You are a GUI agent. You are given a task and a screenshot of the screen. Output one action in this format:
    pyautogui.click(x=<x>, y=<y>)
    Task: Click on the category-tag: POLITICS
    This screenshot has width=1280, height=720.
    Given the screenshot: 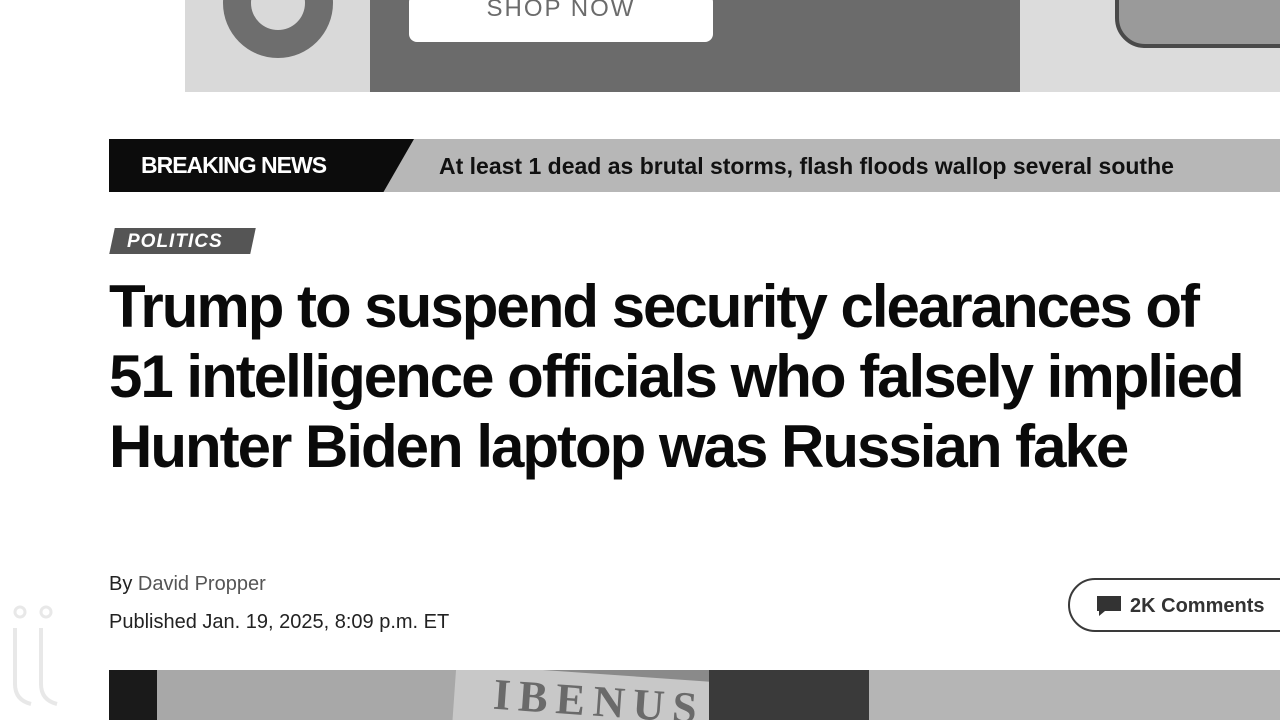 What is the action you would take?
    pyautogui.click(x=175, y=241)
    